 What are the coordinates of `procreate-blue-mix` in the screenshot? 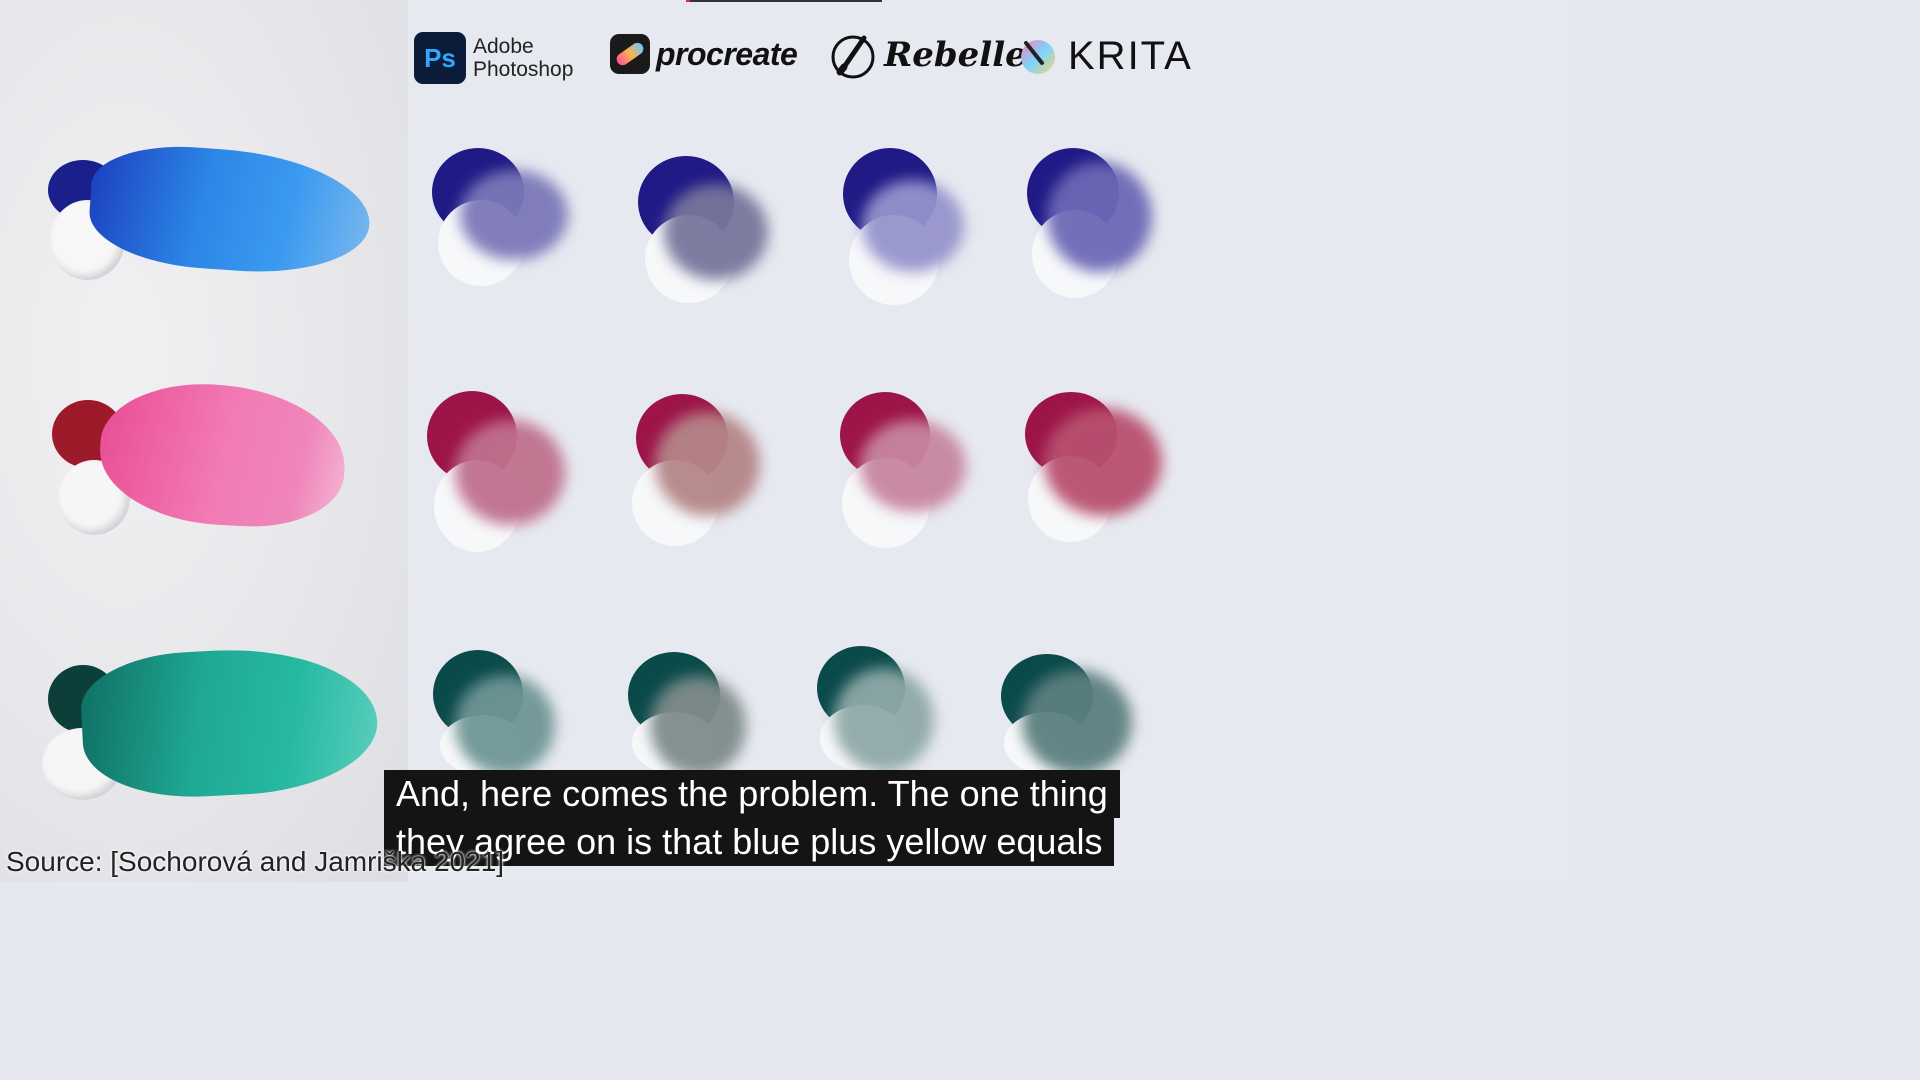 It's located at (716, 232).